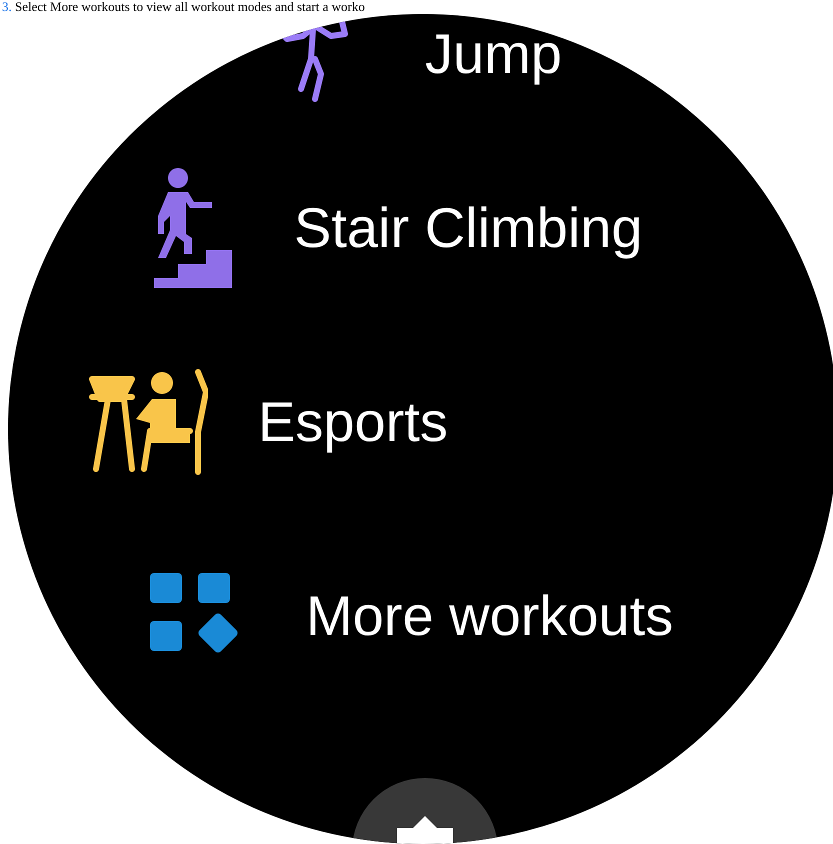 This screenshot has height=844, width=833. I want to click on workout-item: Esports, so click(420, 422).